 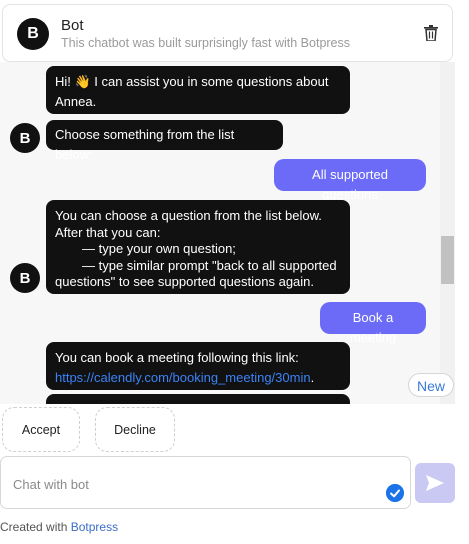 What do you see at coordinates (431, 33) in the screenshot?
I see `trash-icon` at bounding box center [431, 33].